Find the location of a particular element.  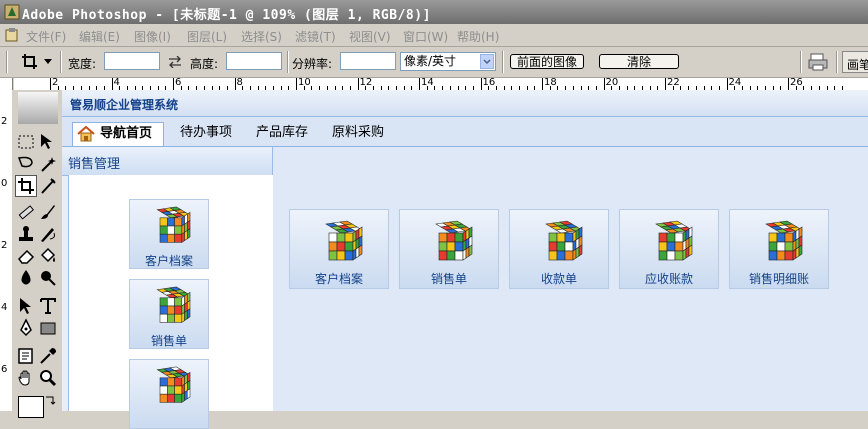

menu-layer: 图层(L) is located at coordinates (207, 36).